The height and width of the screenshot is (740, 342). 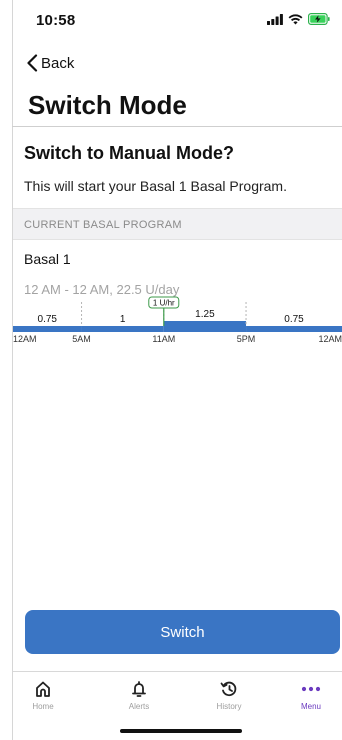 I want to click on home-icon, so click(x=43, y=689).